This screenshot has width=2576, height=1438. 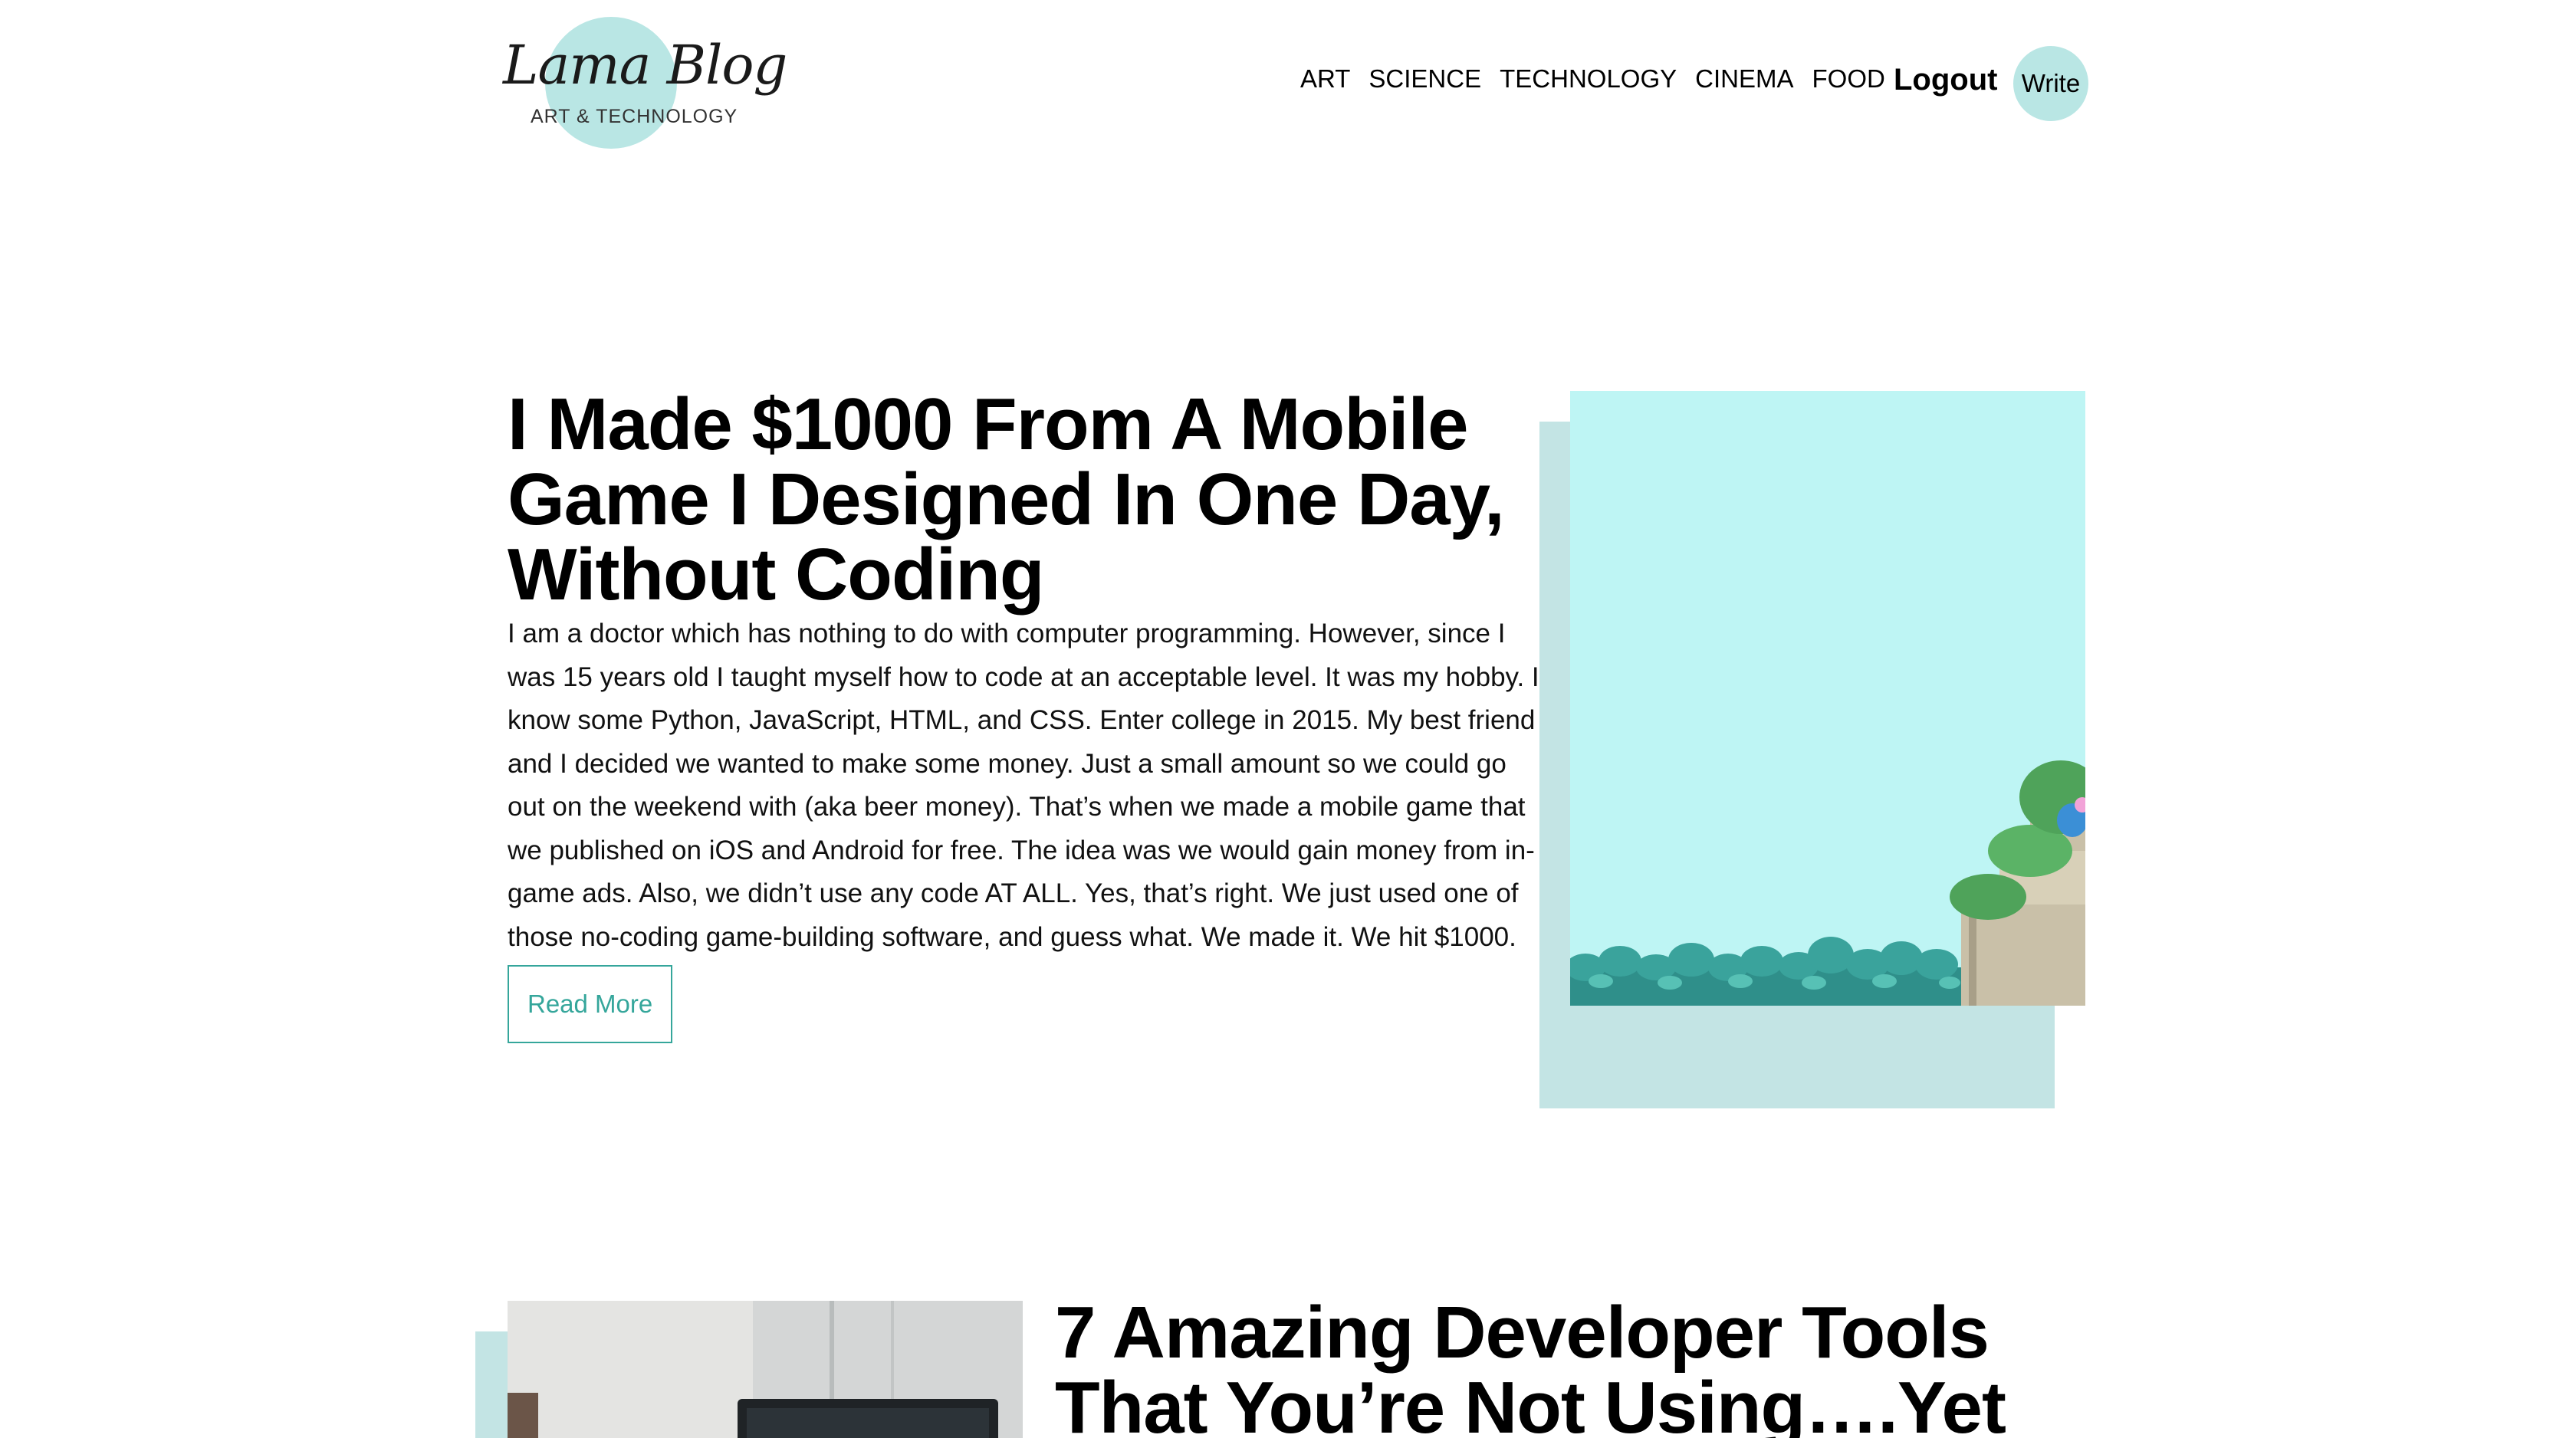 What do you see at coordinates (591, 1004) in the screenshot?
I see `read-more-button: Read More` at bounding box center [591, 1004].